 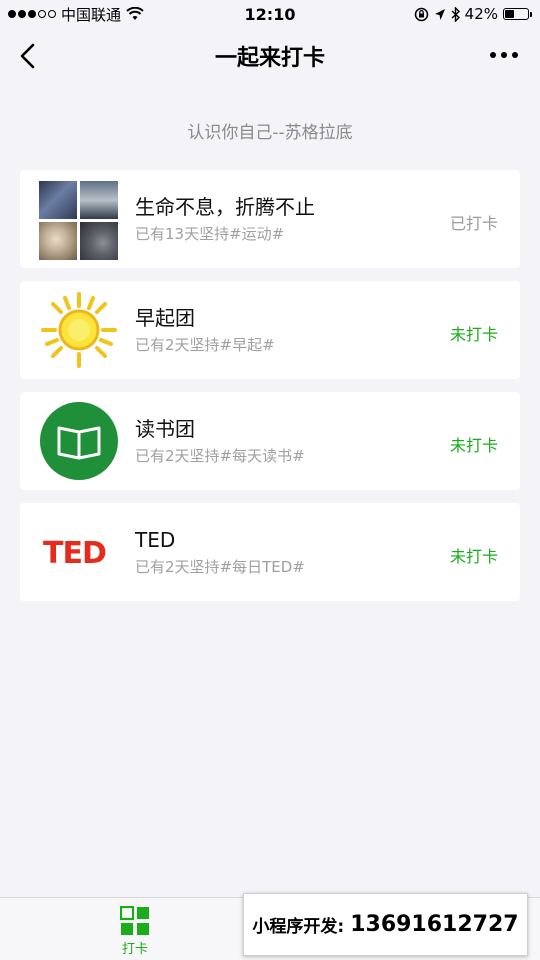 I want to click on ted-logo-text: TED, so click(x=75, y=553).